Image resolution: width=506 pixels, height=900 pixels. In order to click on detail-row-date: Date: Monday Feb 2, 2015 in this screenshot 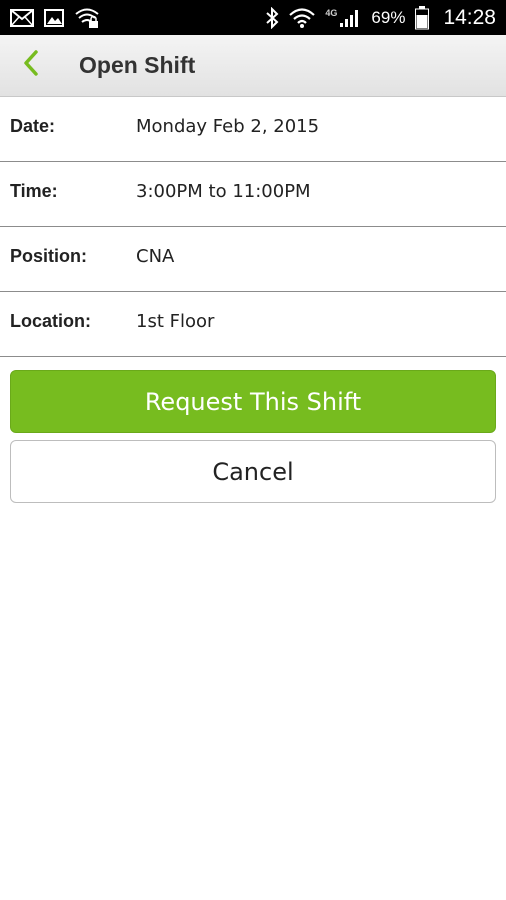, I will do `click(253, 129)`.